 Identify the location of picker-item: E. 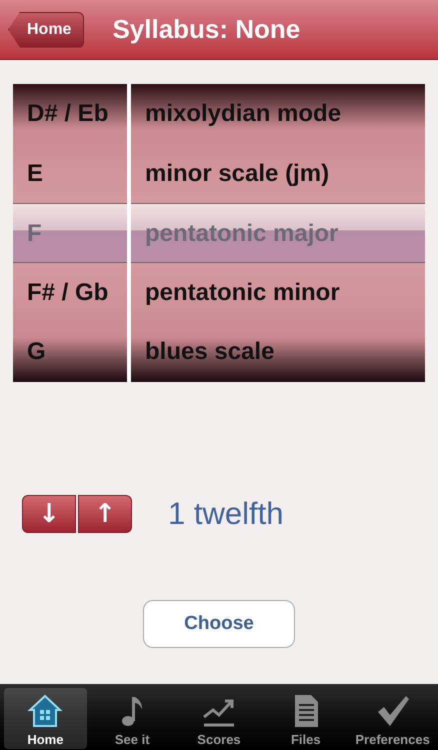
(70, 174).